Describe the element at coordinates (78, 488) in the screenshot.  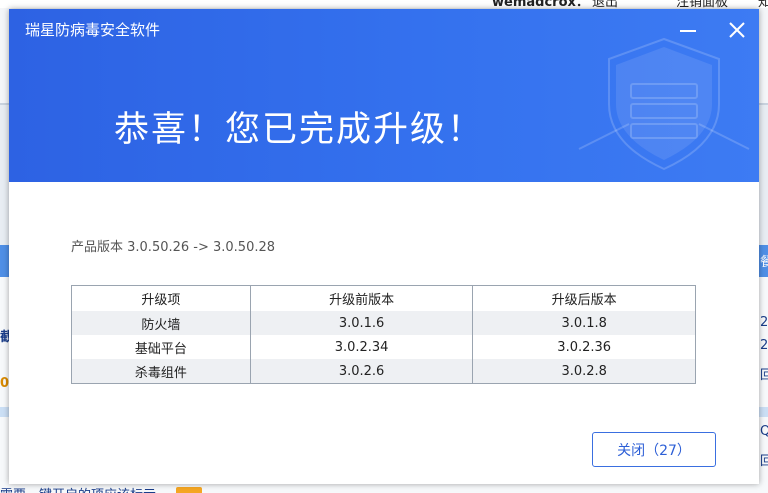
I see `background-bottom-text: 需要一键开启的项应该标示` at that location.